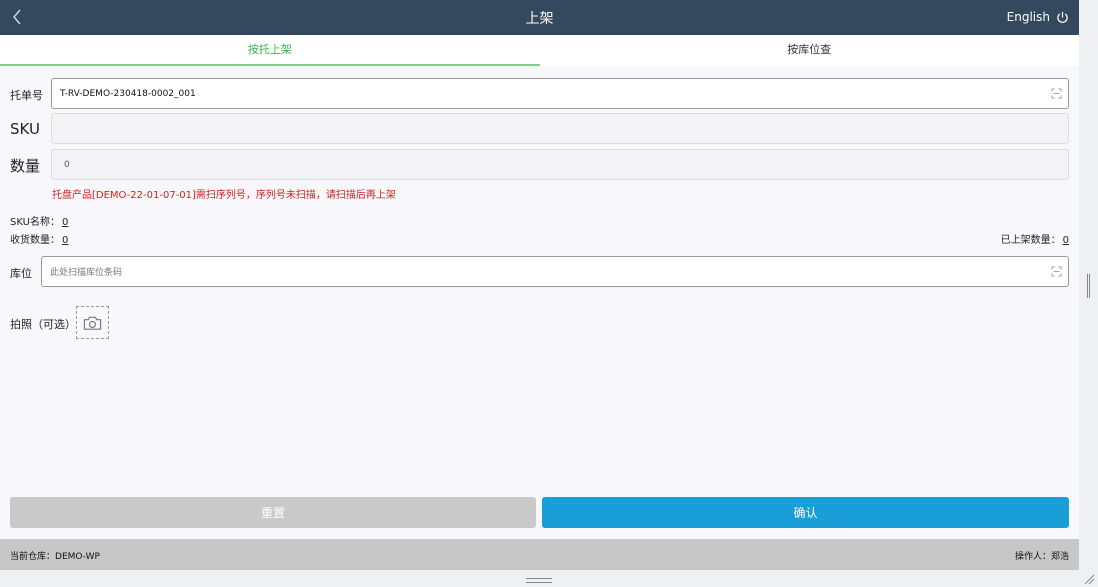 The image size is (1098, 587). I want to click on language-label: English, so click(1028, 17).